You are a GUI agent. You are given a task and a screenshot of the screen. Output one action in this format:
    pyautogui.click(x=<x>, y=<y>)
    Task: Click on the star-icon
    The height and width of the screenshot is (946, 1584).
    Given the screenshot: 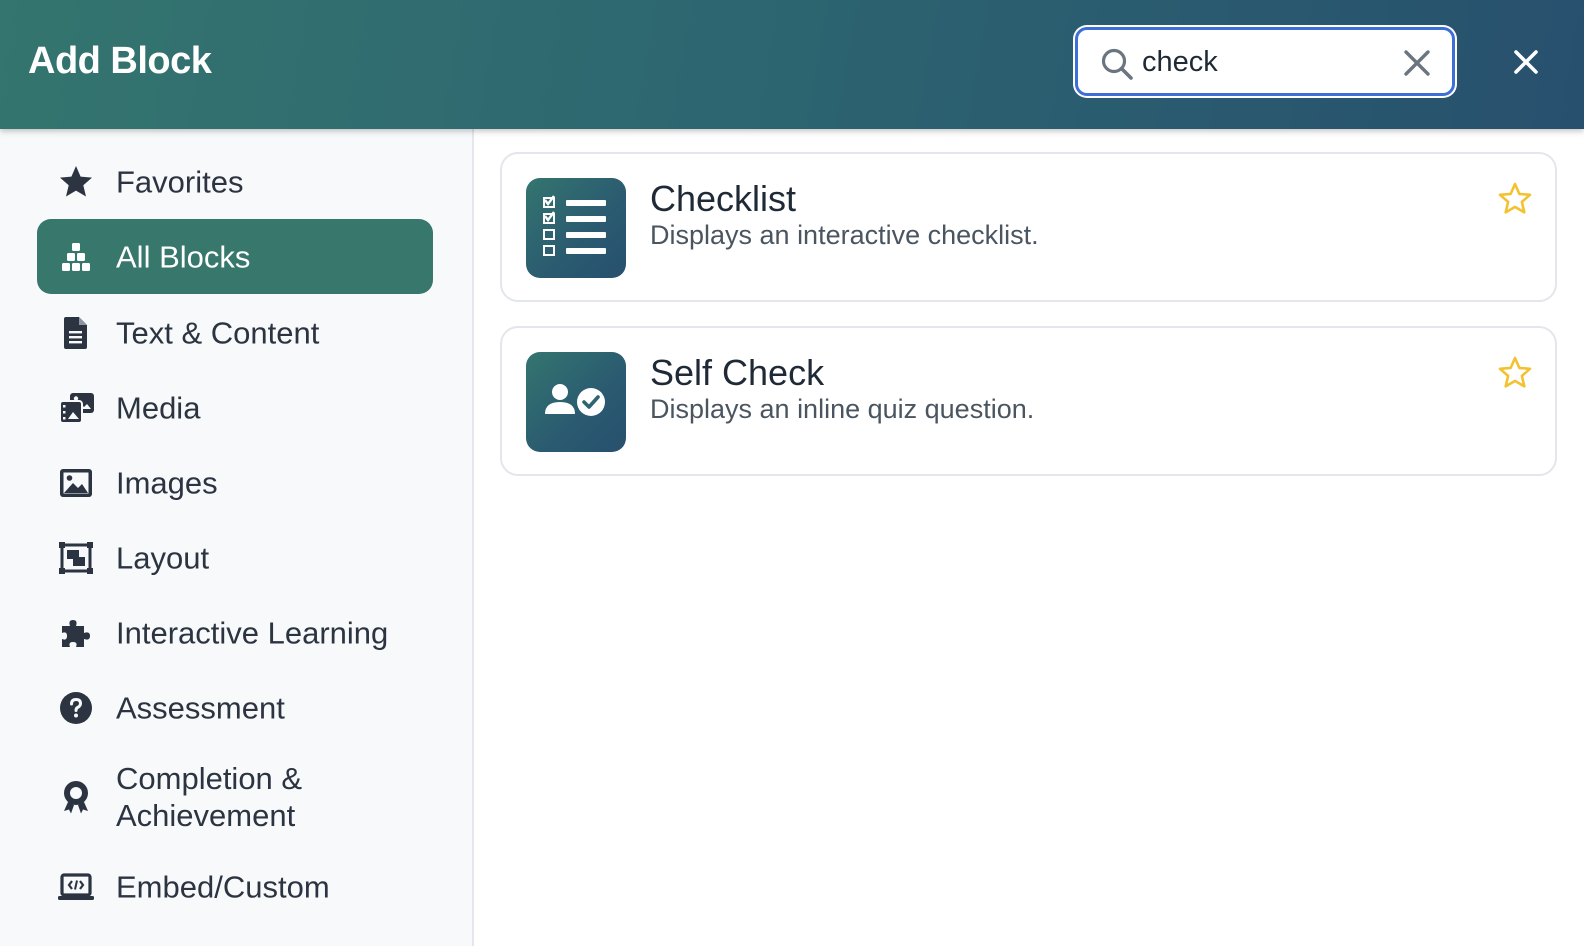 What is the action you would take?
    pyautogui.click(x=76, y=180)
    